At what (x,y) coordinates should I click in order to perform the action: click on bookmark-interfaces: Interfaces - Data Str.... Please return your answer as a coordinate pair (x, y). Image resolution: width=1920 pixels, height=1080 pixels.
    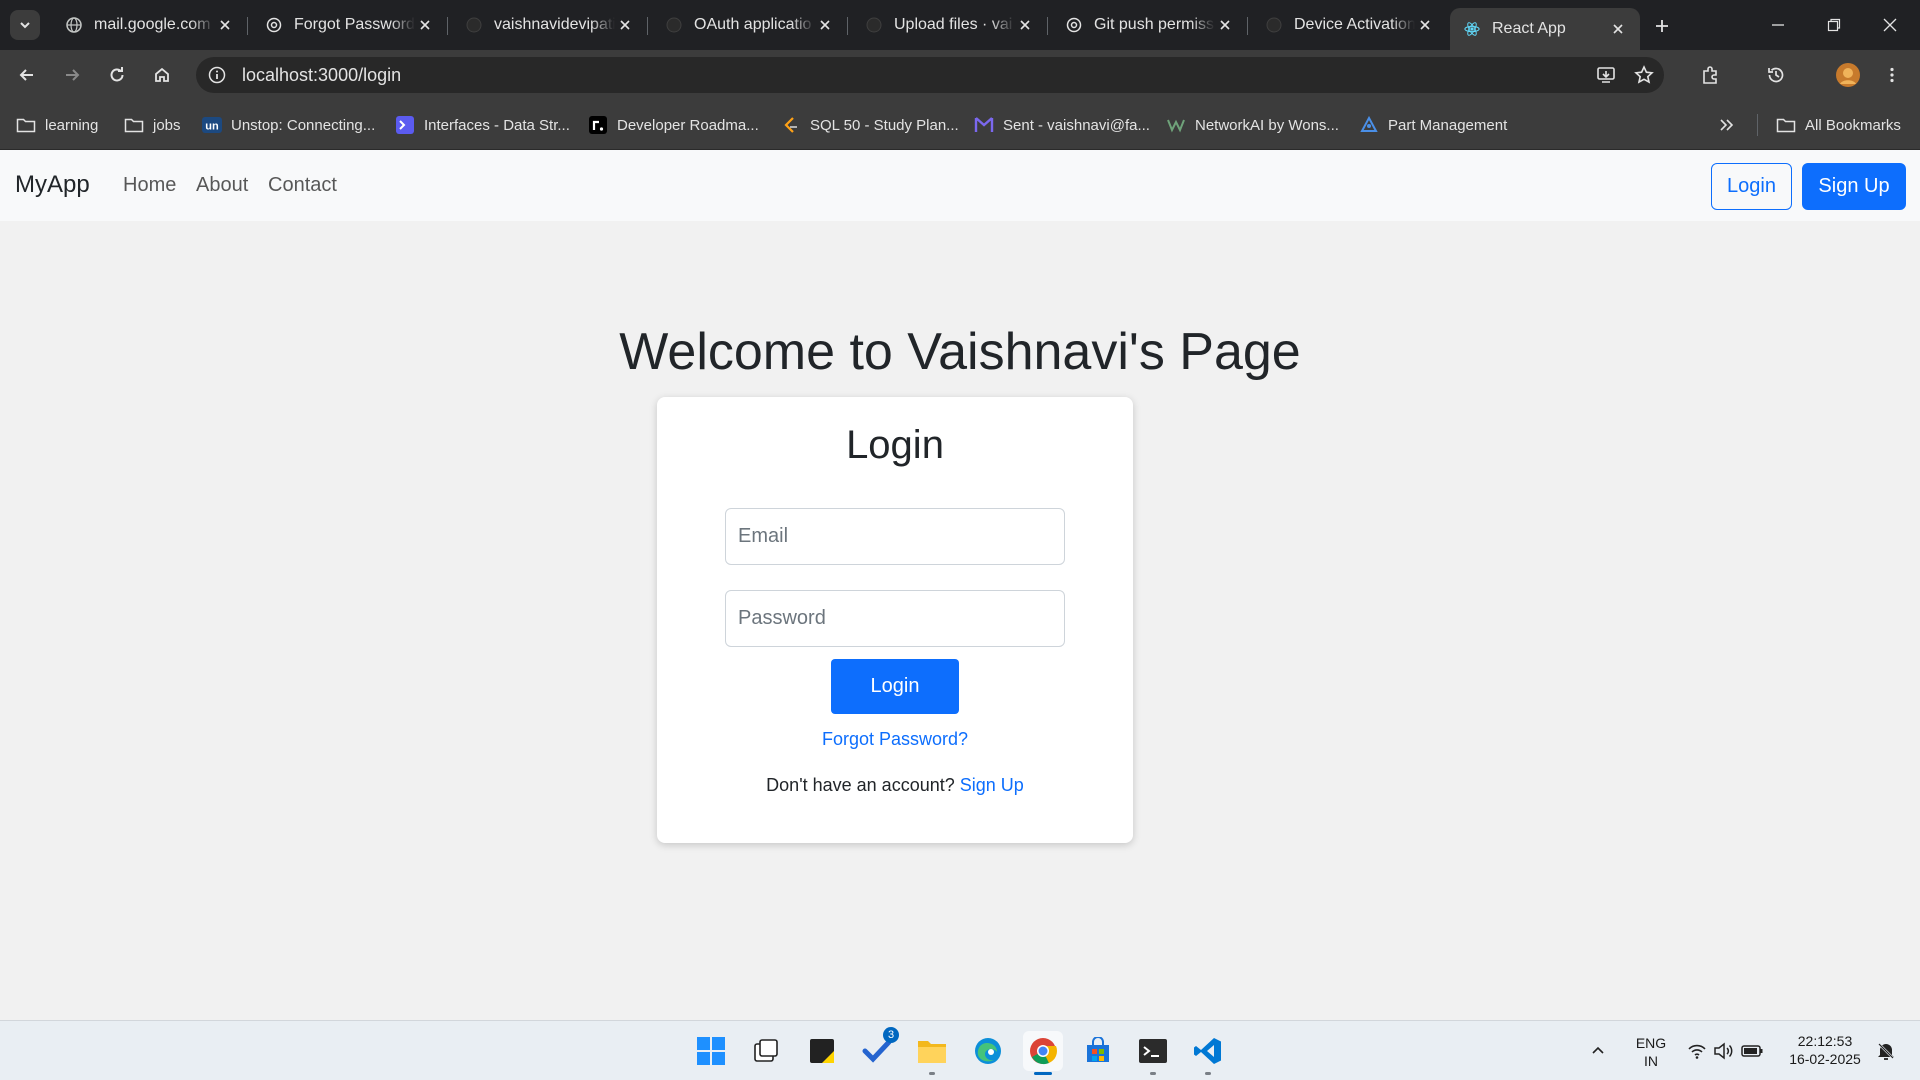
    Looking at the image, I should click on (482, 125).